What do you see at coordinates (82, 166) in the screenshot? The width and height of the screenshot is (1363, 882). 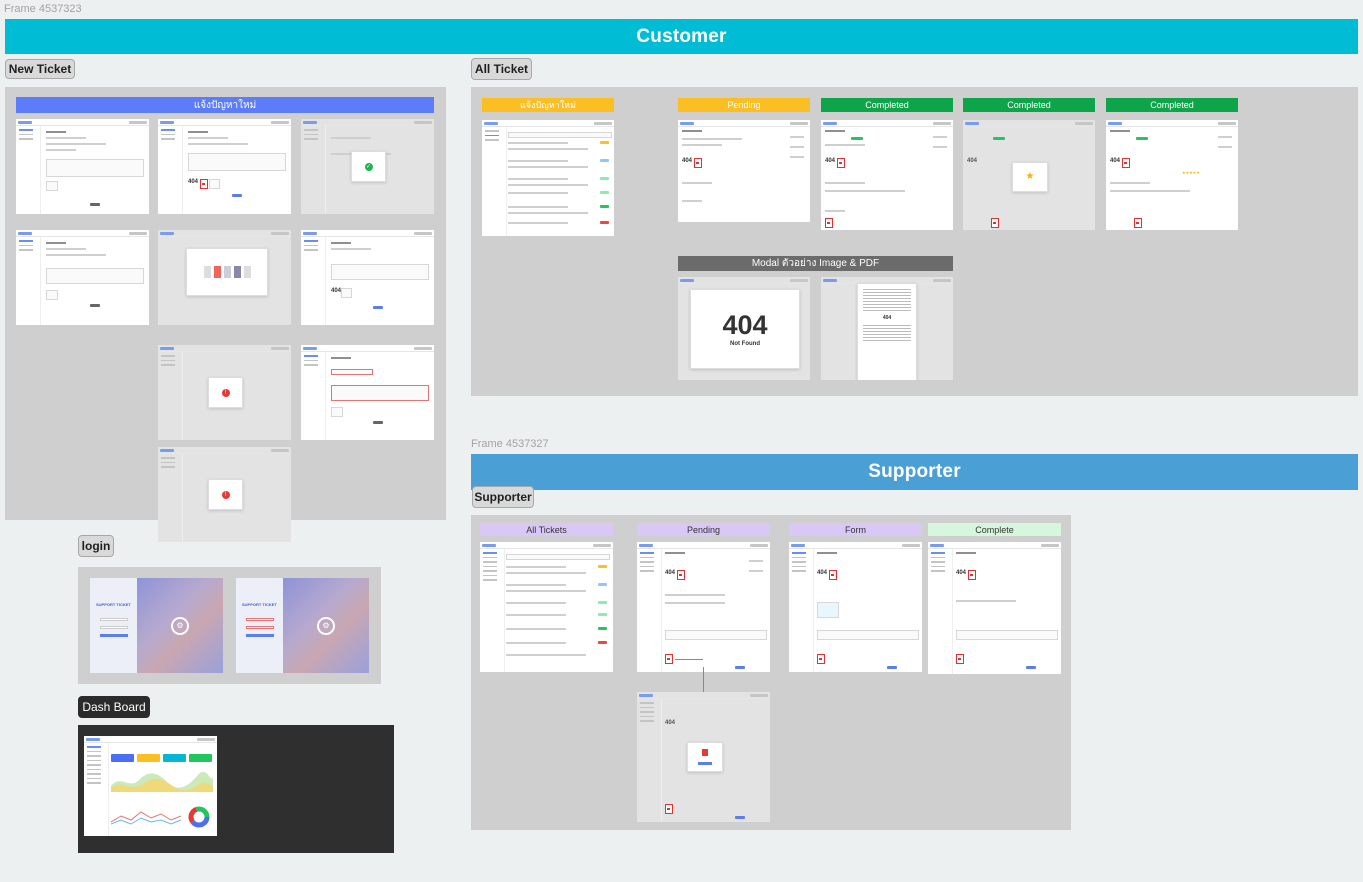 I see `screen-new-ticket-form` at bounding box center [82, 166].